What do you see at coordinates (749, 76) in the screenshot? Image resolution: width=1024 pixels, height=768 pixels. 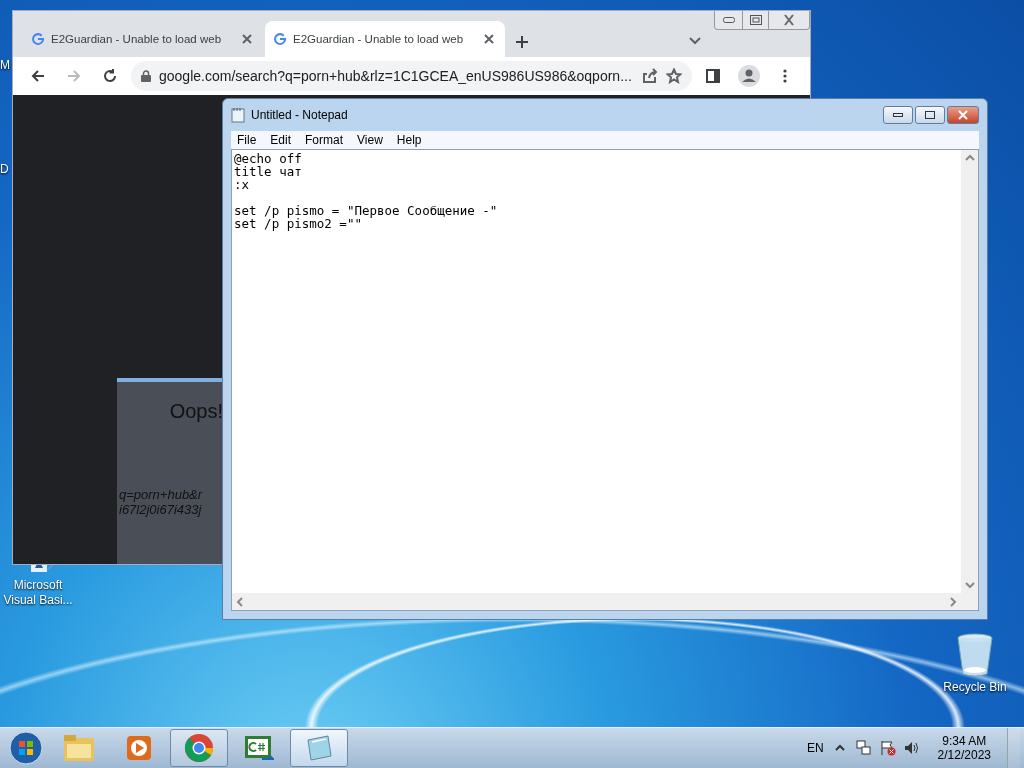 I see `avatar-icon` at bounding box center [749, 76].